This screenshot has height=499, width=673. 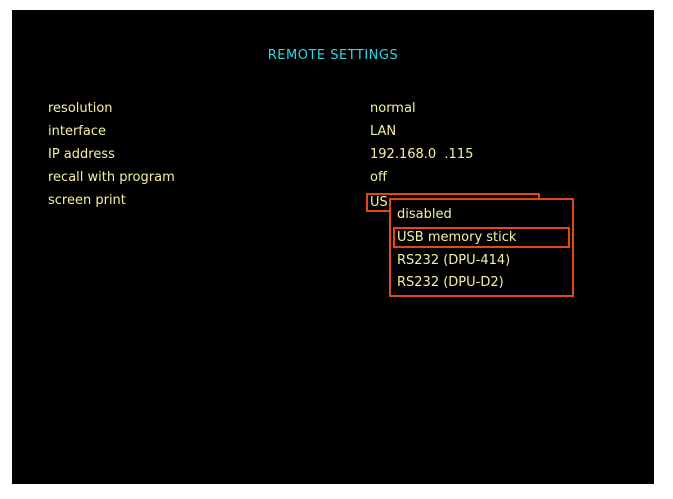 I want to click on dropdown-option-disabled: disabled, so click(x=423, y=215).